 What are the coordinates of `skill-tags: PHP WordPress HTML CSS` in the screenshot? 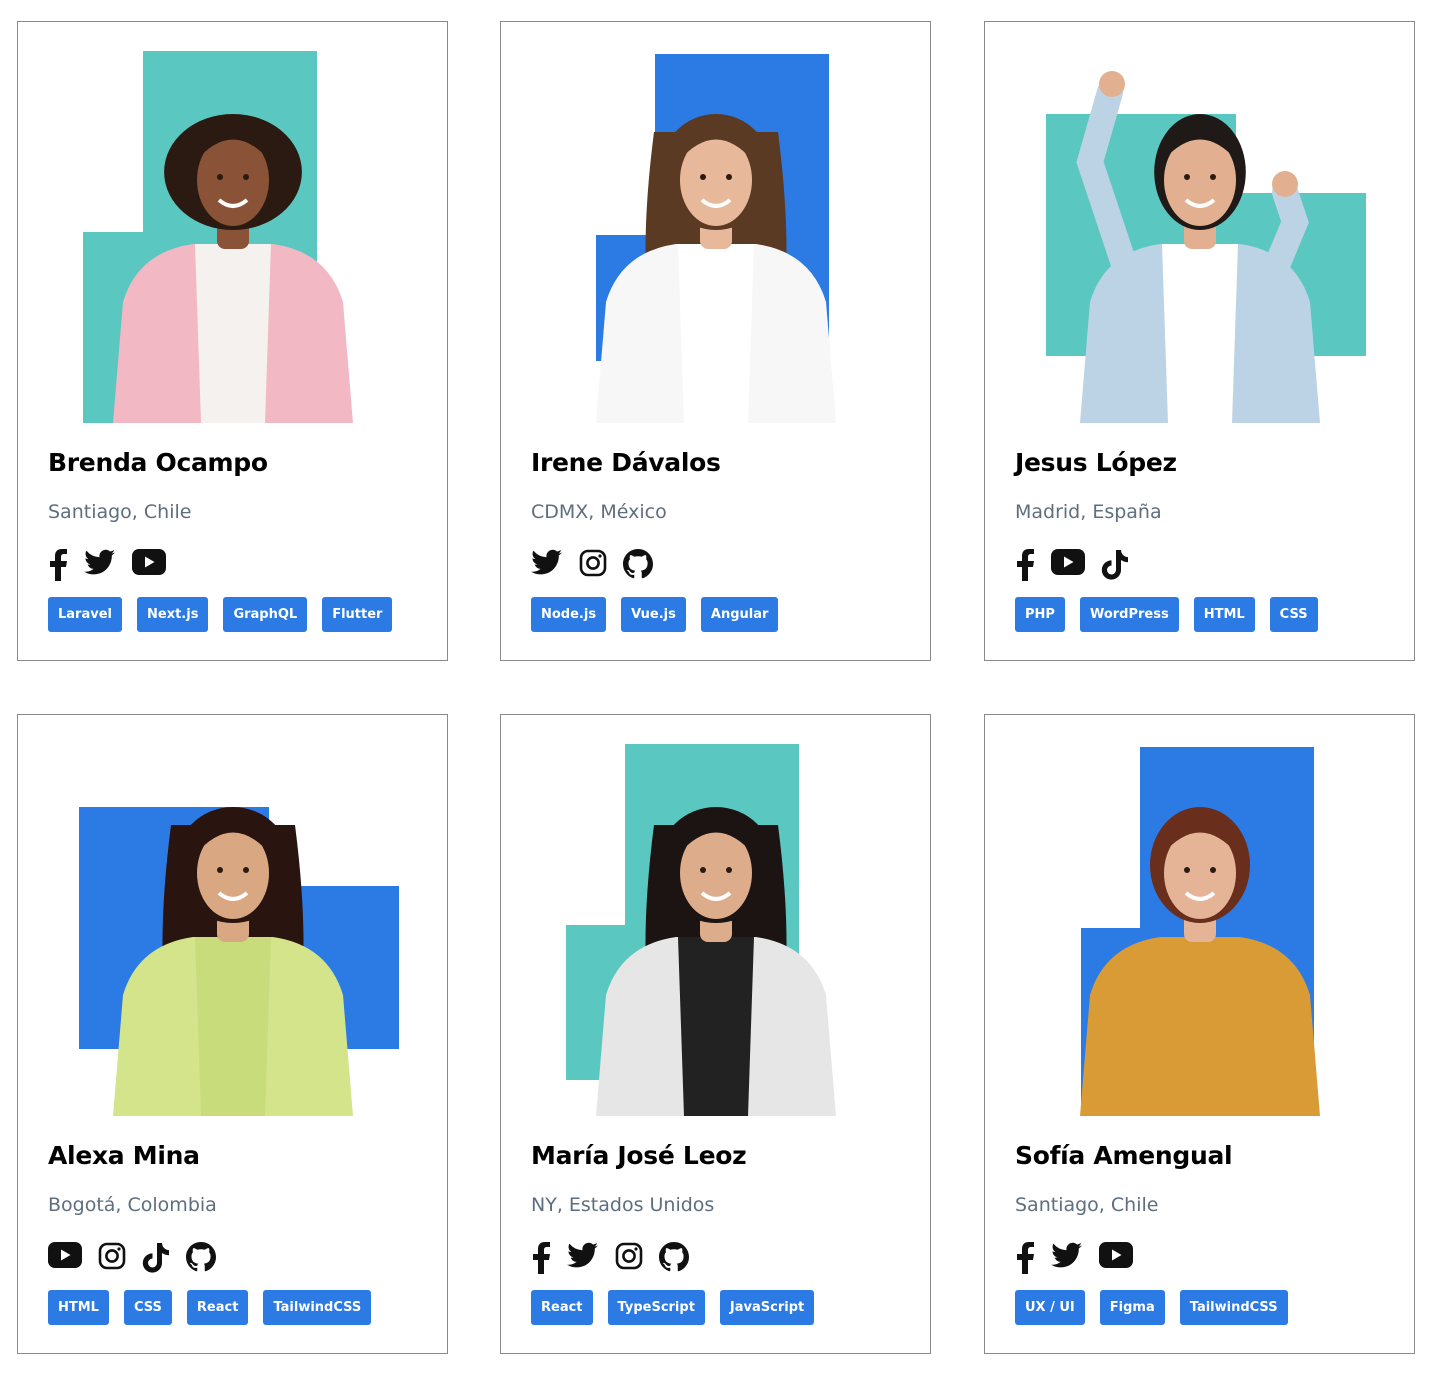 It's located at (1174, 614).